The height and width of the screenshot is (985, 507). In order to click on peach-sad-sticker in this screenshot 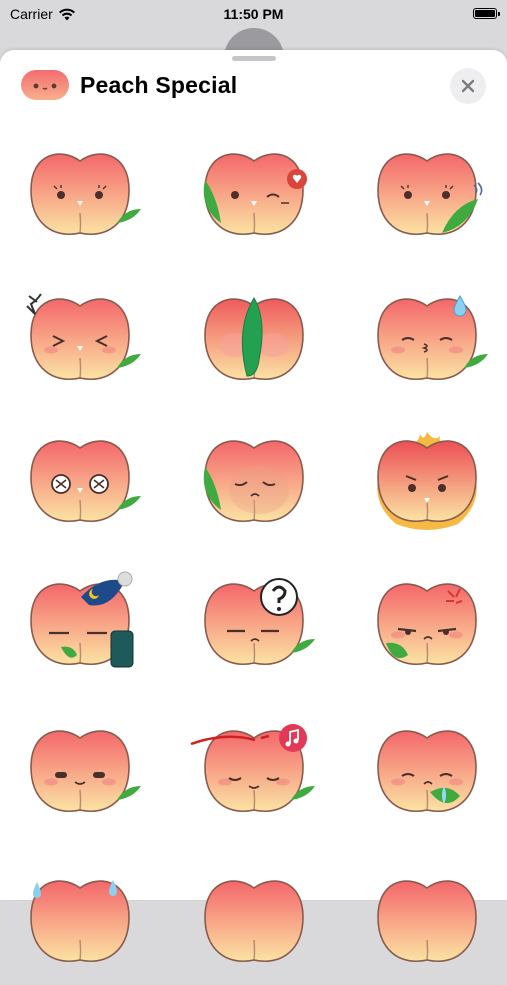, I will do `click(254, 486)`.